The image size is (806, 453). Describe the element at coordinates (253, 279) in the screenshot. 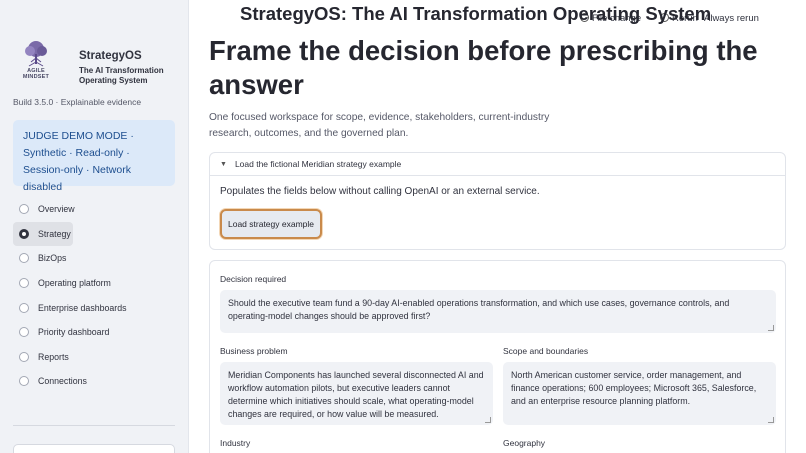

I see `decision-required-label: Decision required` at that location.